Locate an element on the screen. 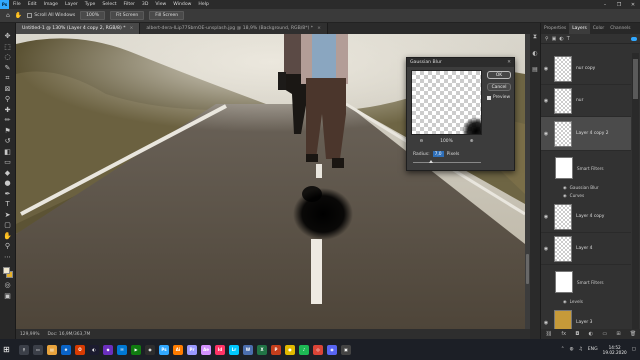  menu-type: Type is located at coordinates (90, 4).